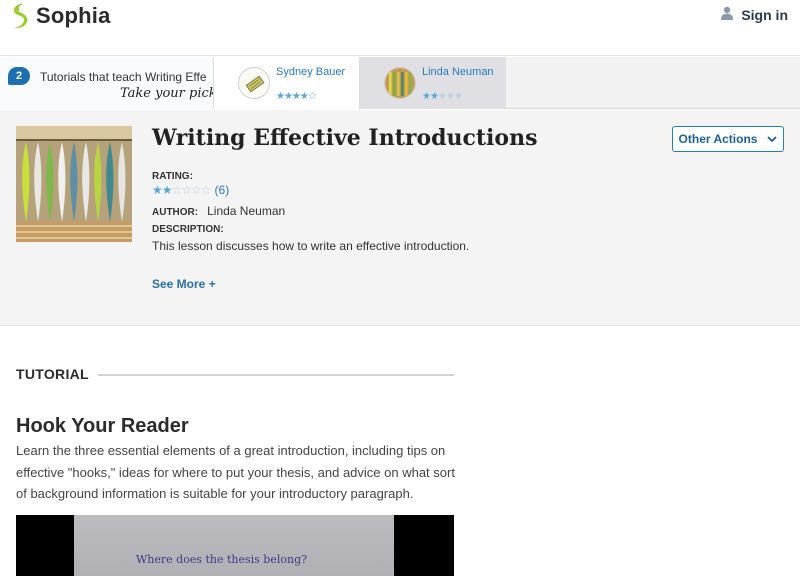  I want to click on tutorial-count-badge: 2, so click(19, 76).